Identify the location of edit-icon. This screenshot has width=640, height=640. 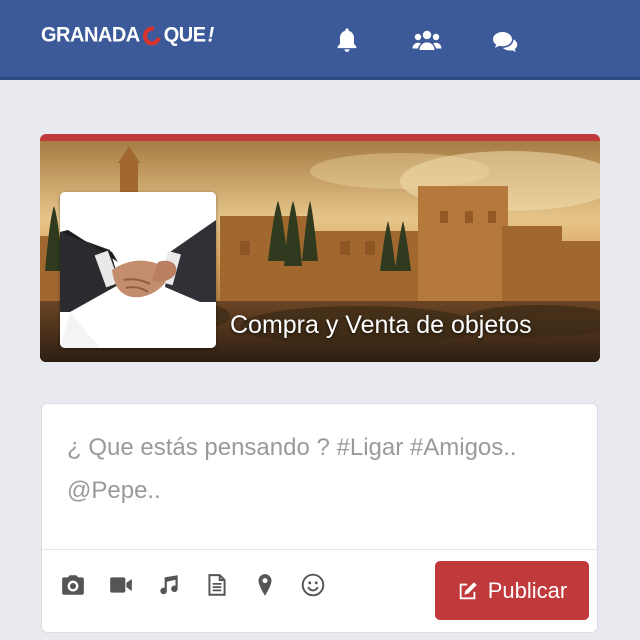
(468, 590).